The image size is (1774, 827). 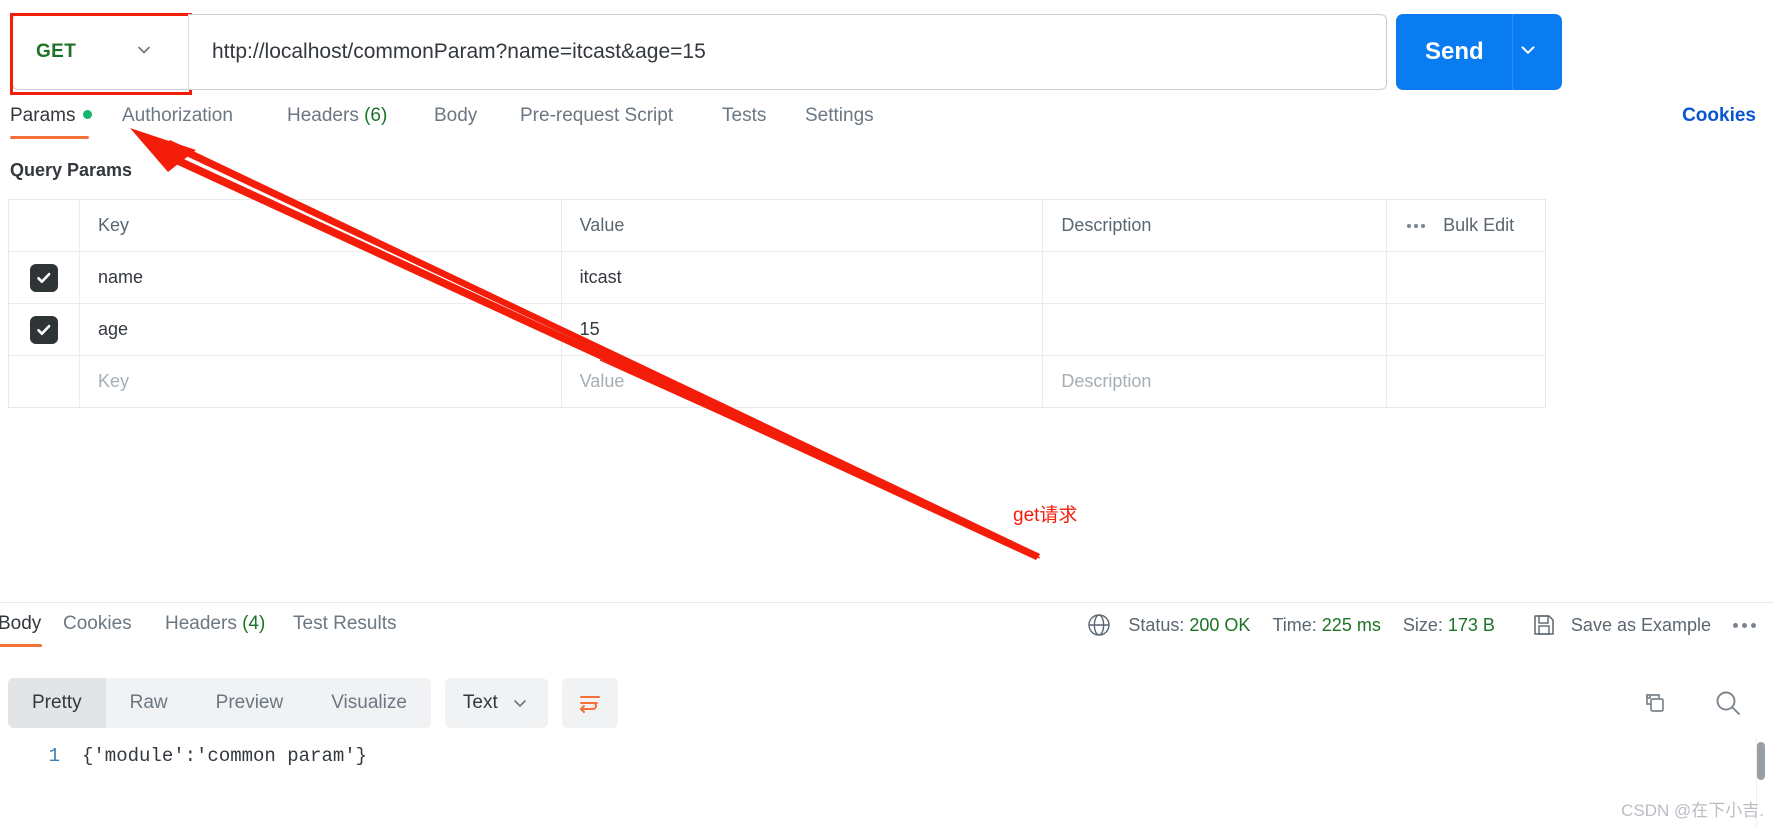 What do you see at coordinates (1099, 625) in the screenshot?
I see `globe-icon` at bounding box center [1099, 625].